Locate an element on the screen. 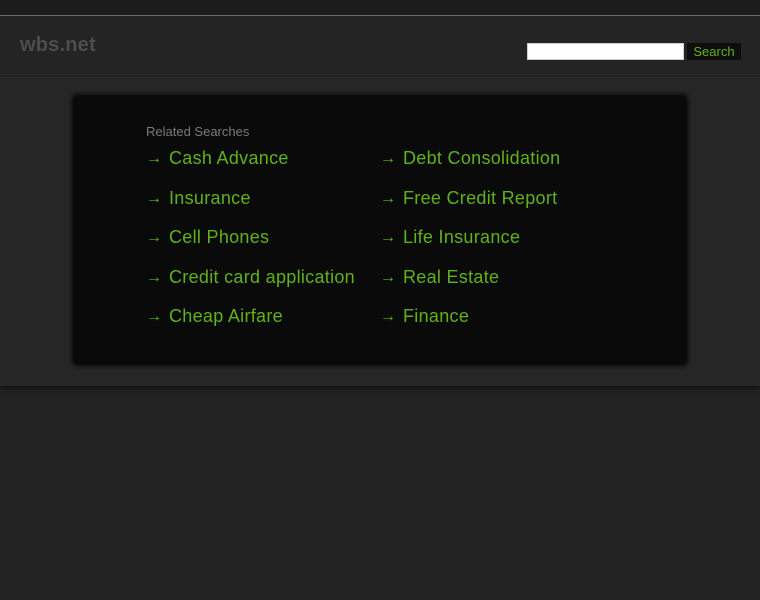 The image size is (760, 600). related-link-label: Finance is located at coordinates (436, 316).